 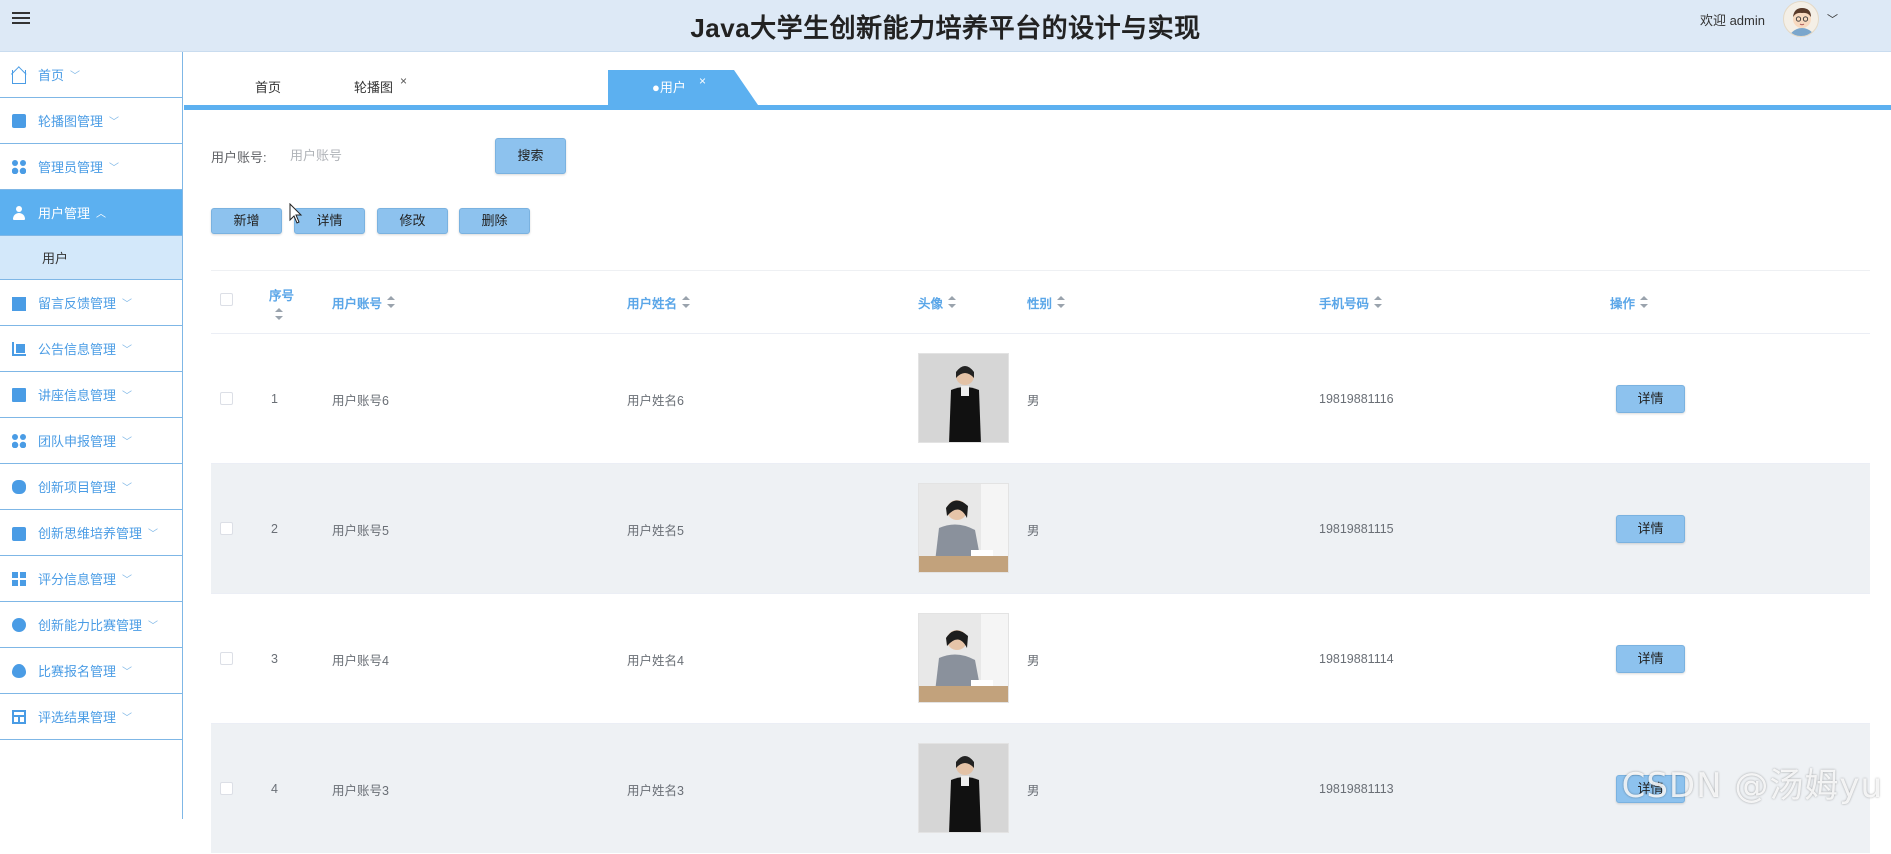 I want to click on sidebar-item-carousel: 轮播图管理 ﹀, so click(x=91, y=121).